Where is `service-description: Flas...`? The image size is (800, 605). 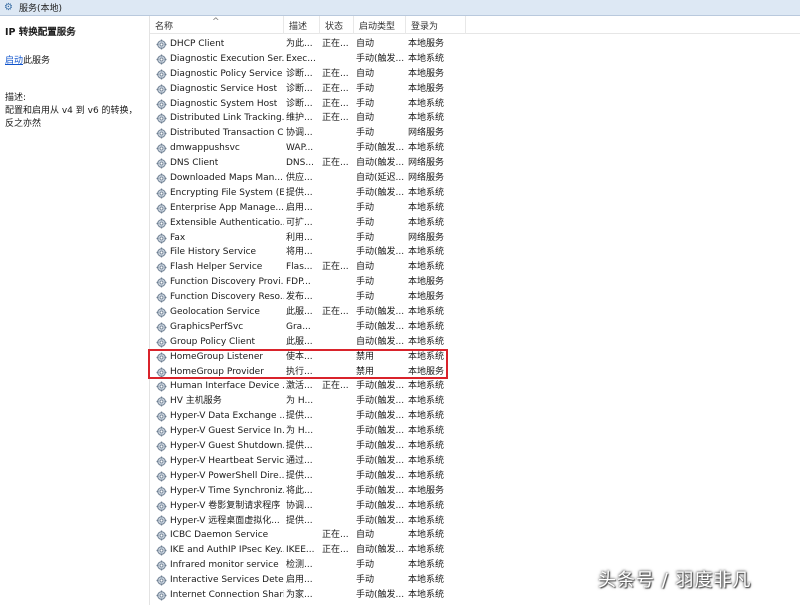
service-description: Flas... is located at coordinates (299, 267).